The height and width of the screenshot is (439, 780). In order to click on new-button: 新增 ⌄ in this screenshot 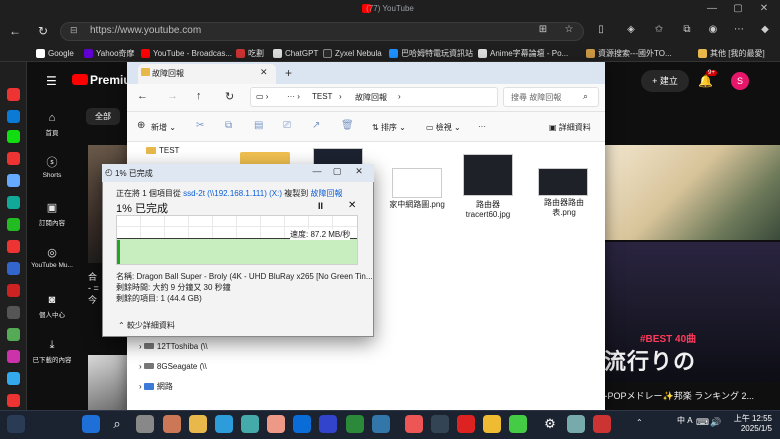, I will do `click(163, 127)`.